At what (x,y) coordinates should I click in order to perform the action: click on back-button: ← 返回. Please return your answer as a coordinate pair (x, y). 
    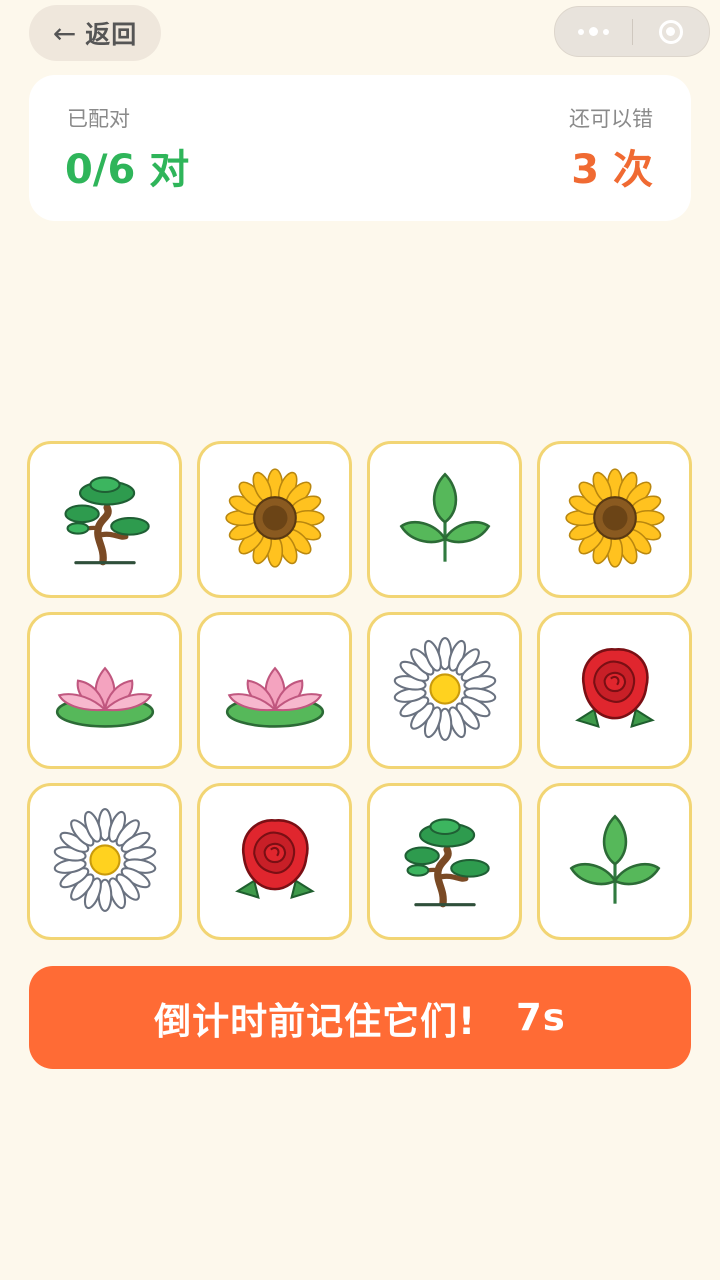
    Looking at the image, I should click on (95, 33).